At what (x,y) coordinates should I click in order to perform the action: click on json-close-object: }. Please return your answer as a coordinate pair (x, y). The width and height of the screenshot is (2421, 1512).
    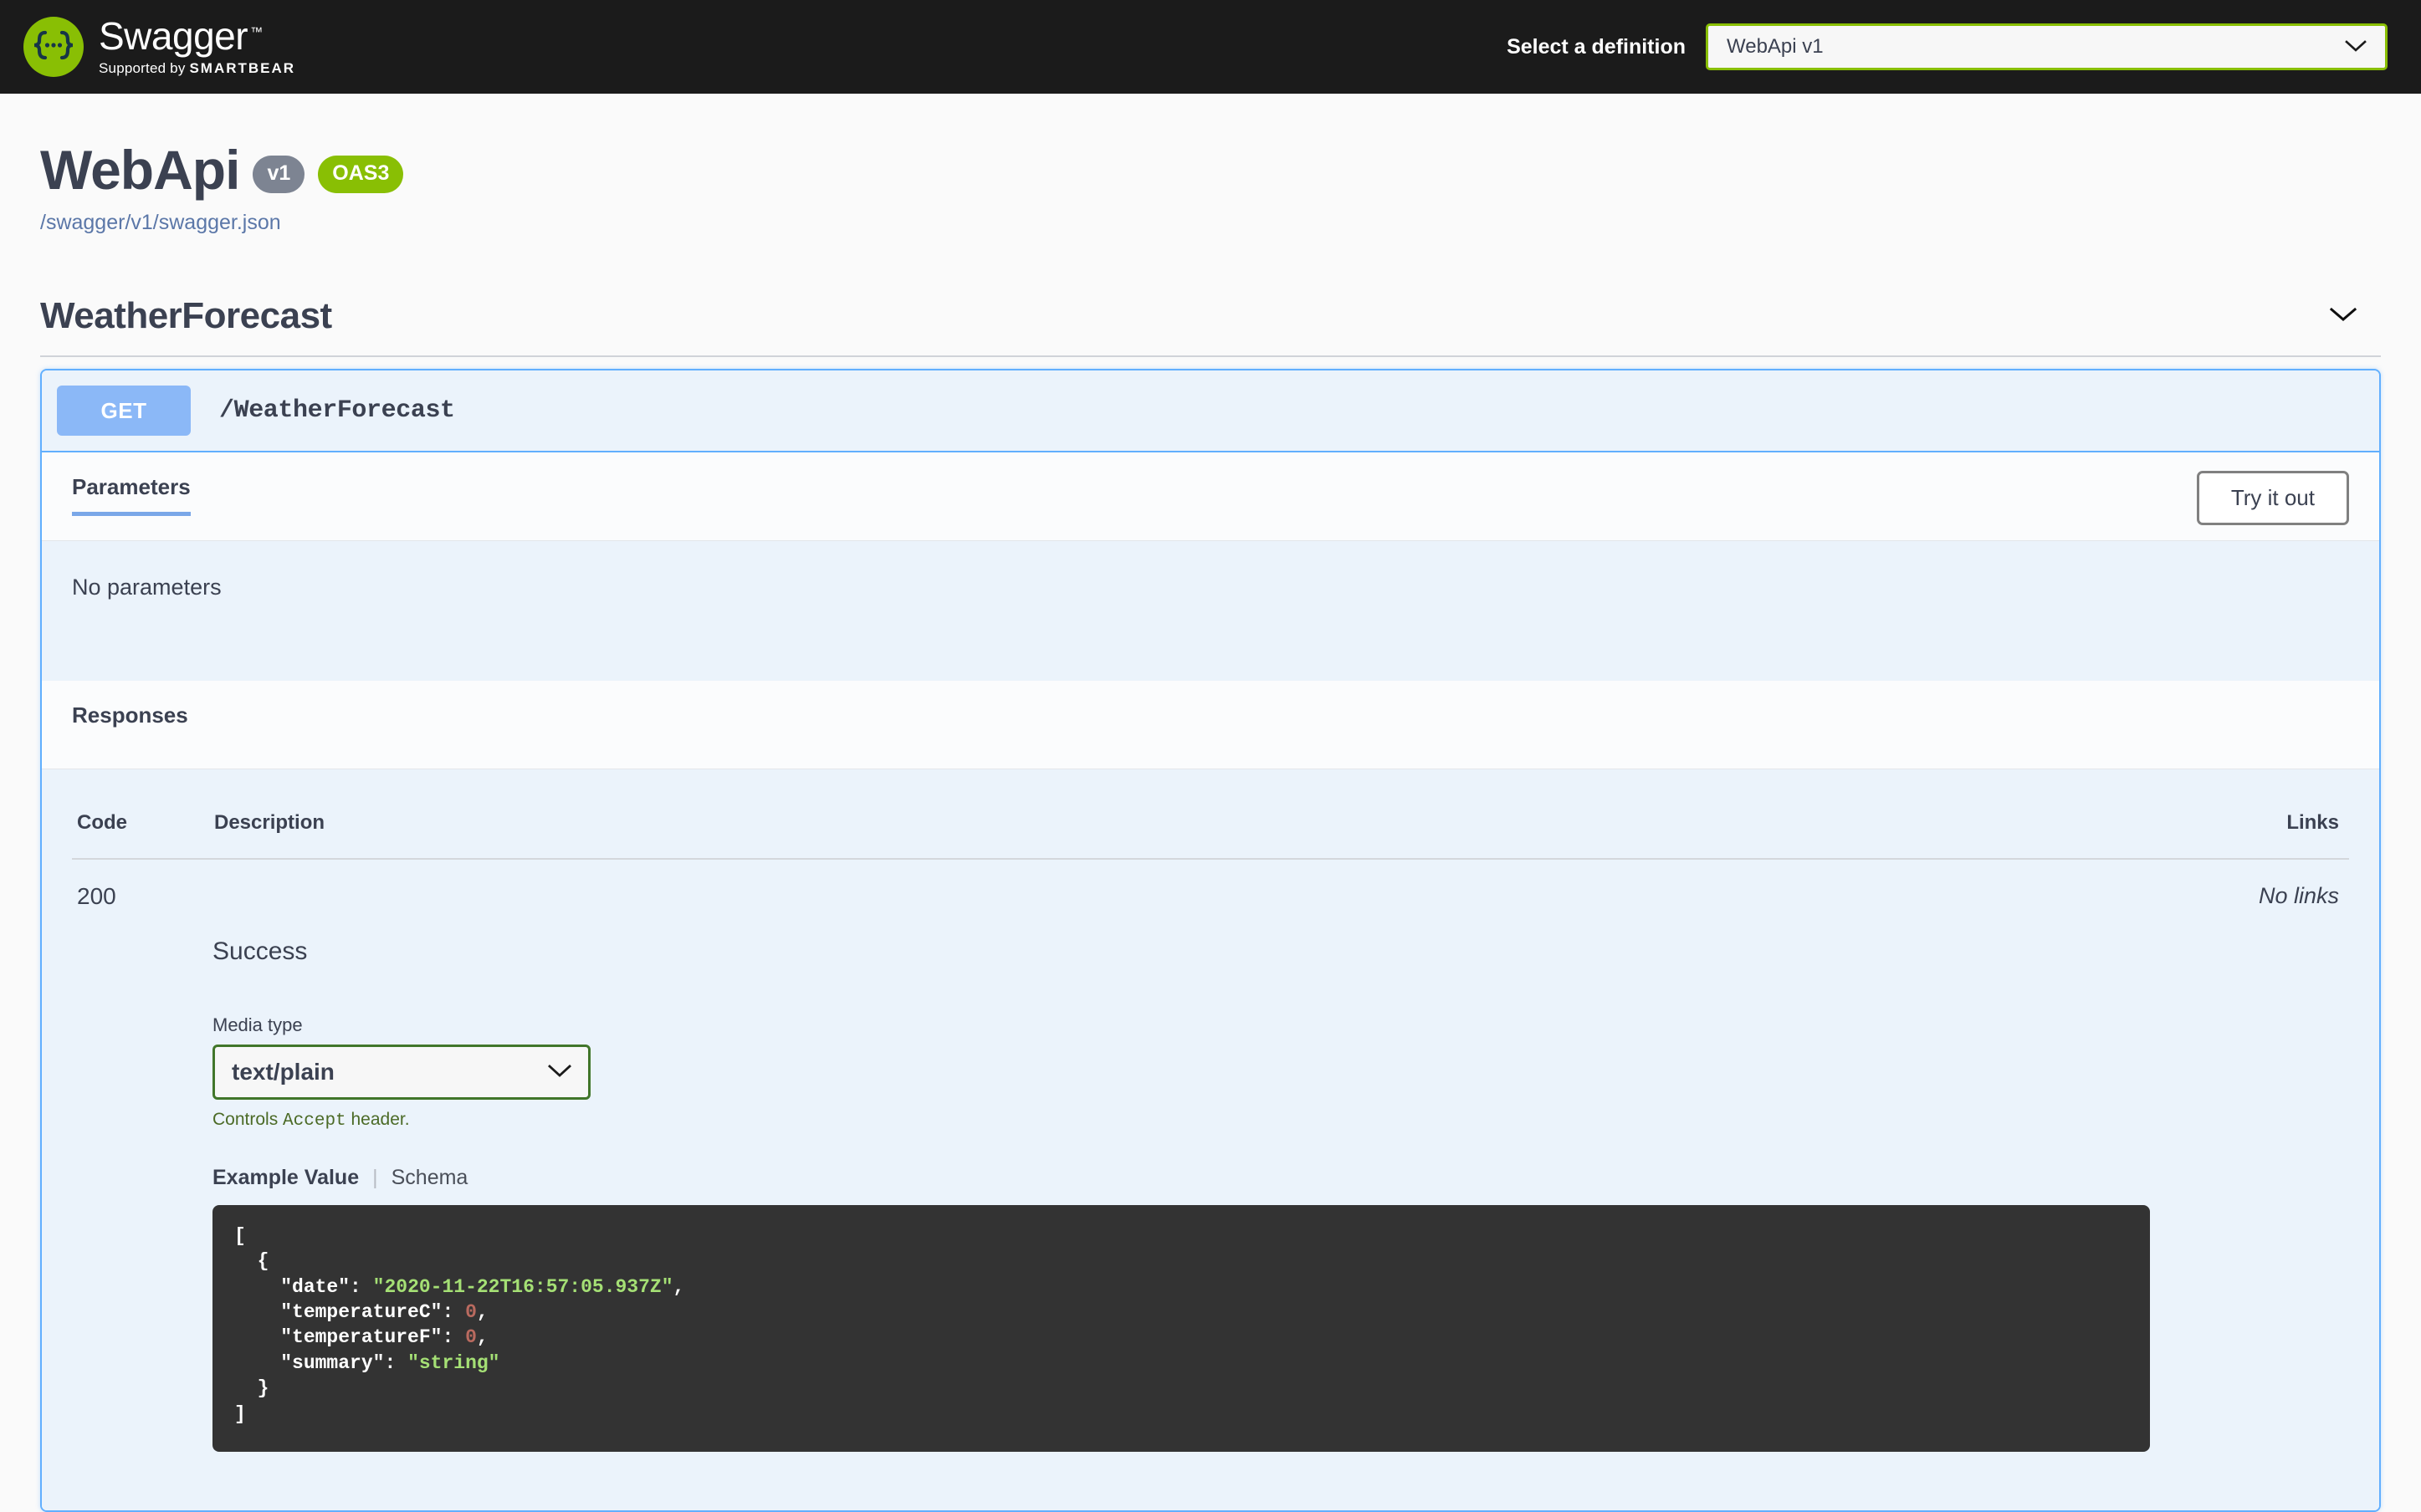
    Looking at the image, I should click on (251, 1388).